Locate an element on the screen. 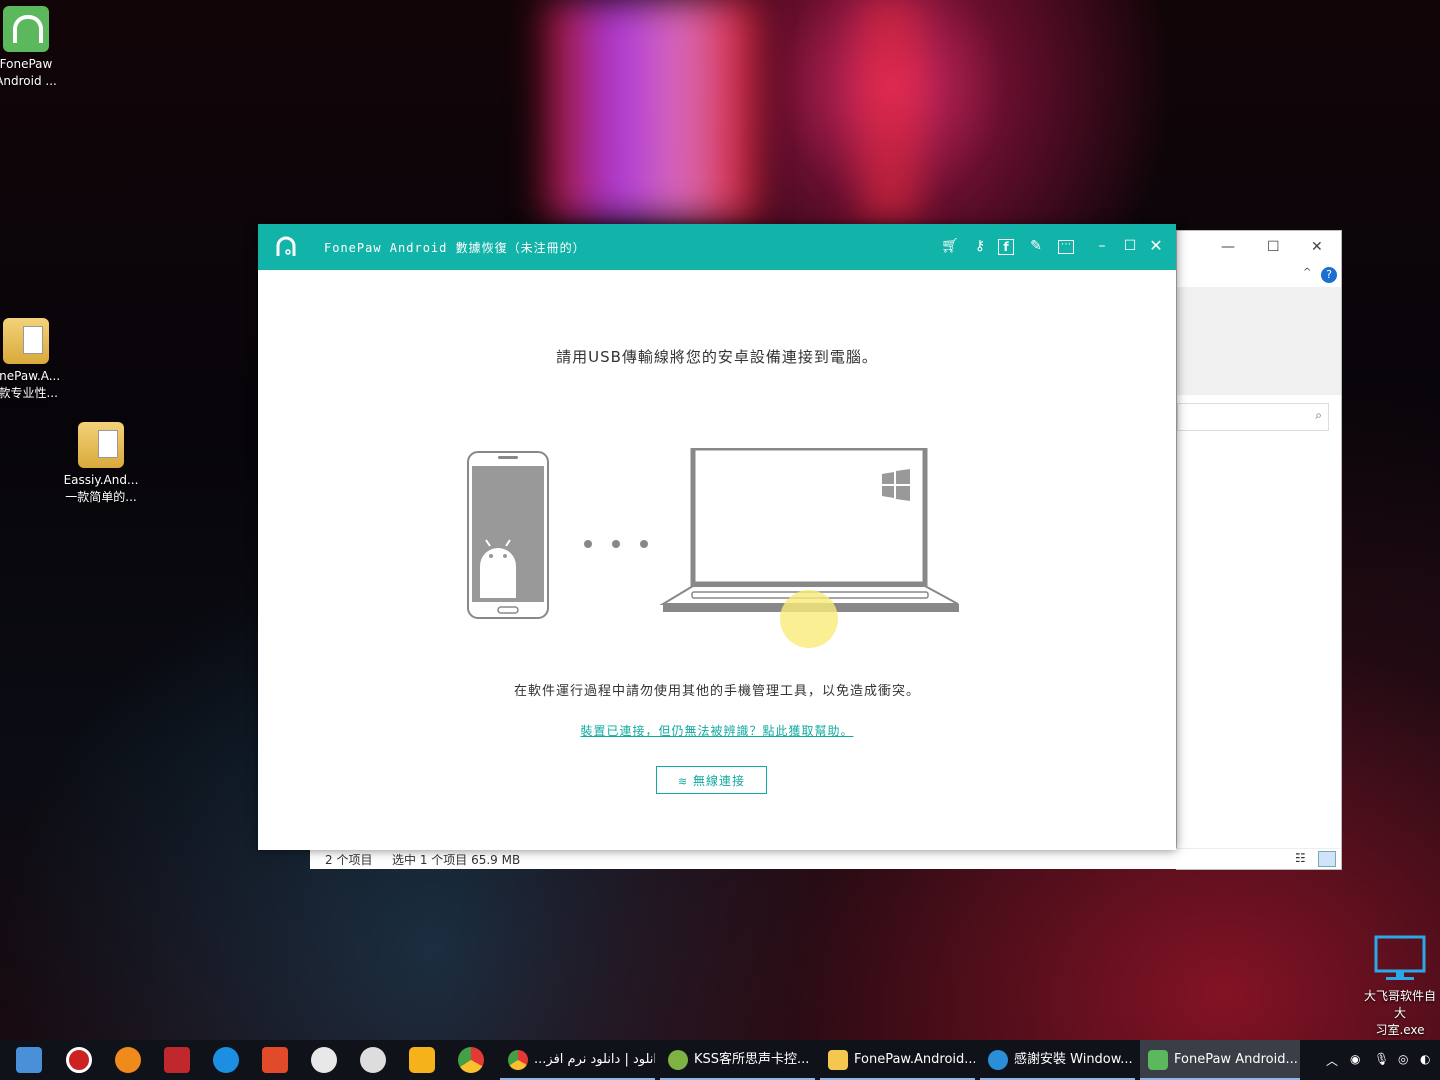 This screenshot has height=1080, width=1440. network-icon: ◐ is located at coordinates (1425, 1059).